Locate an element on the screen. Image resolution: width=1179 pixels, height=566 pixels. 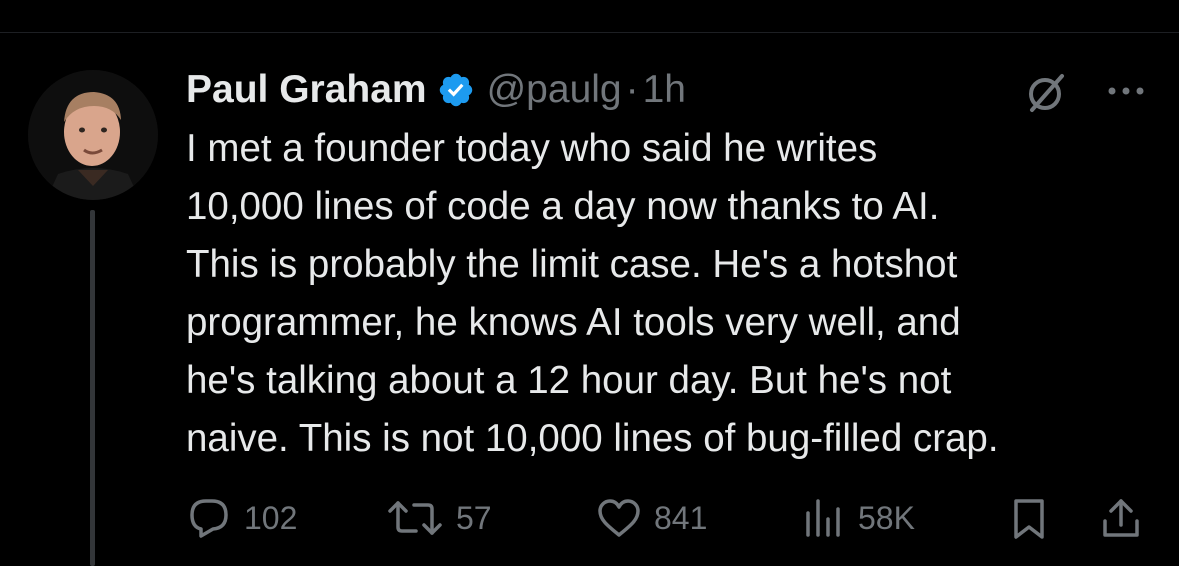
avatar is located at coordinates (93, 135).